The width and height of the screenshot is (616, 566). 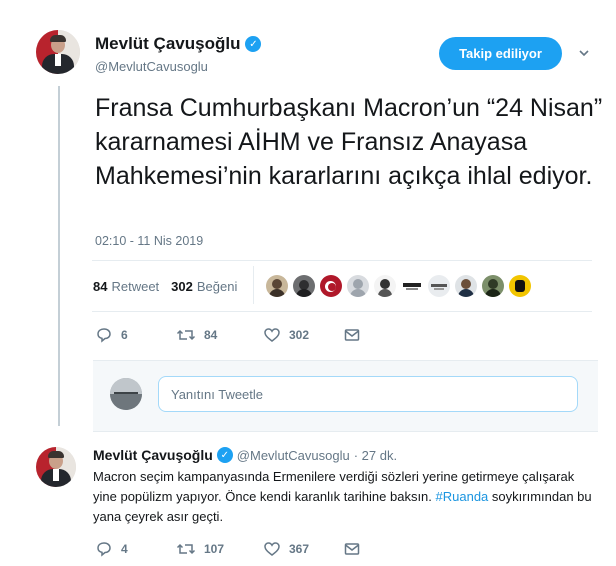 I want to click on retweet-action-count: 84, so click(x=211, y=335).